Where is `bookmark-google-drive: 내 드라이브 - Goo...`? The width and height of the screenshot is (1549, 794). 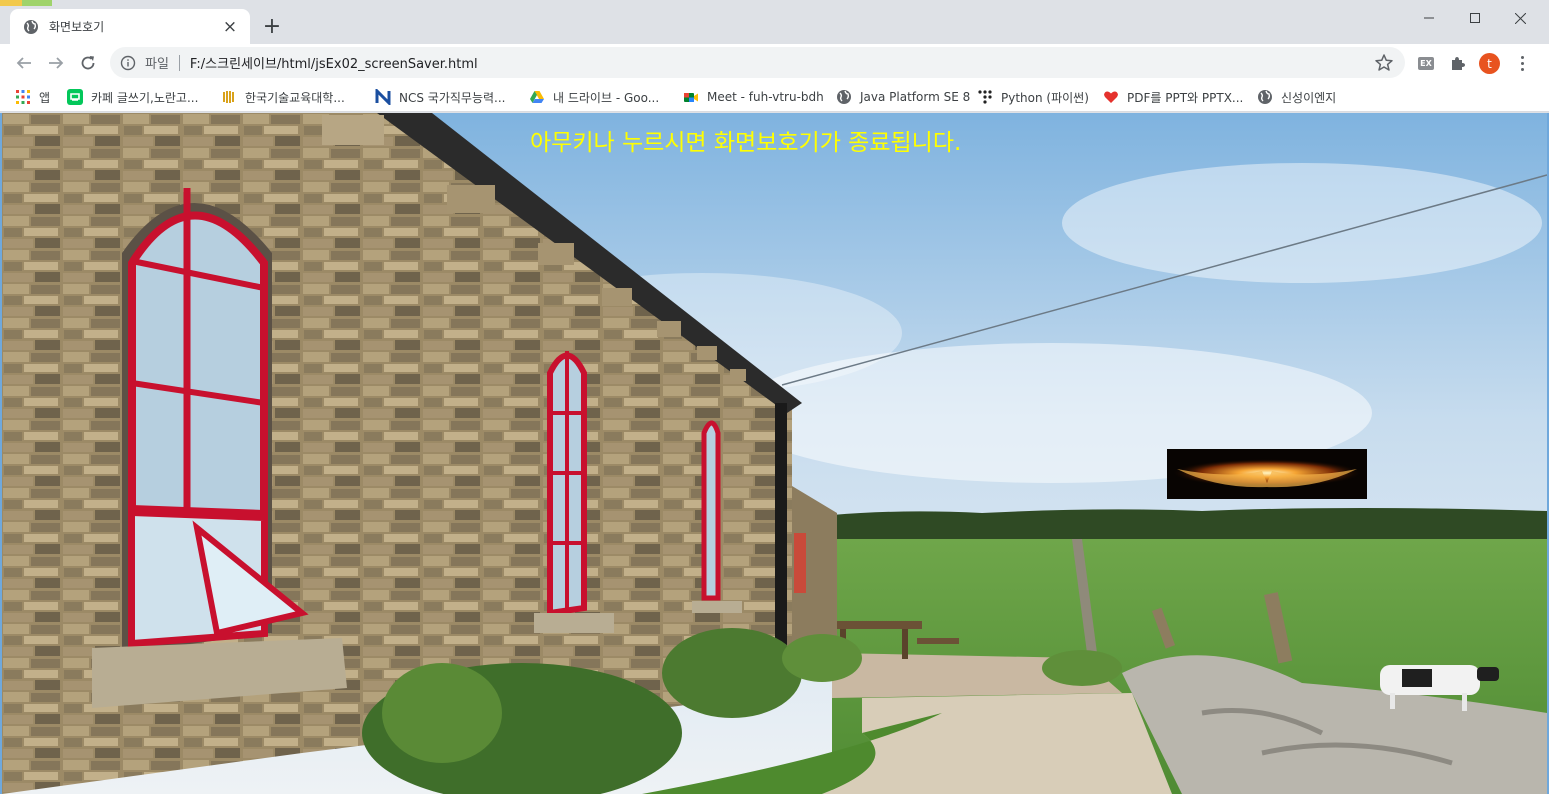
bookmark-google-drive: 내 드라이브 - Goo... is located at coordinates (594, 97).